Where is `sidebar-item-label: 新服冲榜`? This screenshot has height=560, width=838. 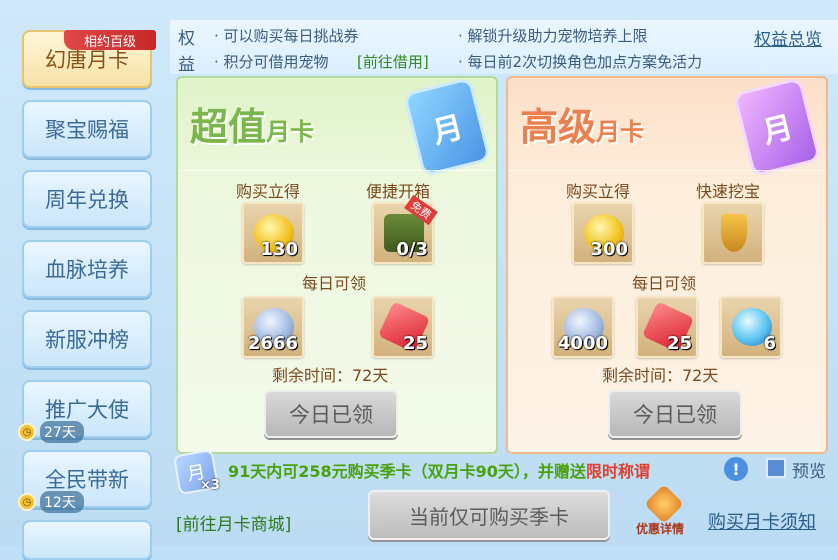 sidebar-item-label: 新服冲榜 is located at coordinates (87, 340).